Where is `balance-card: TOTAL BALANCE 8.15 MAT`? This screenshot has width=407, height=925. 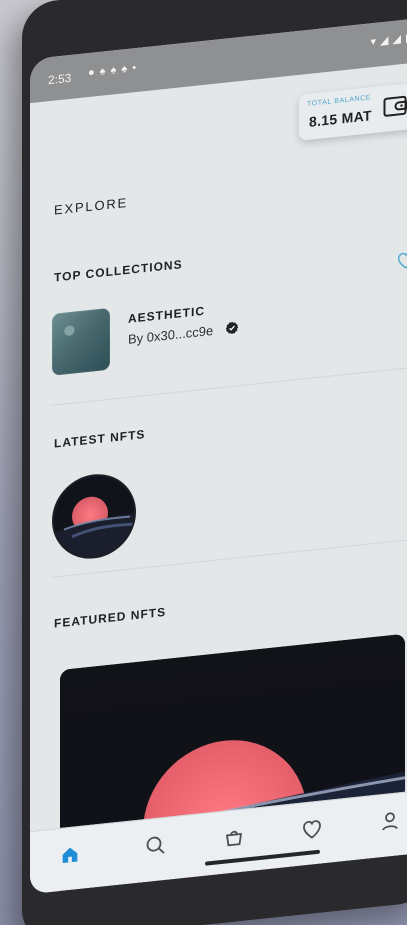 balance-card: TOTAL BALANCE 8.15 MAT is located at coordinates (353, 111).